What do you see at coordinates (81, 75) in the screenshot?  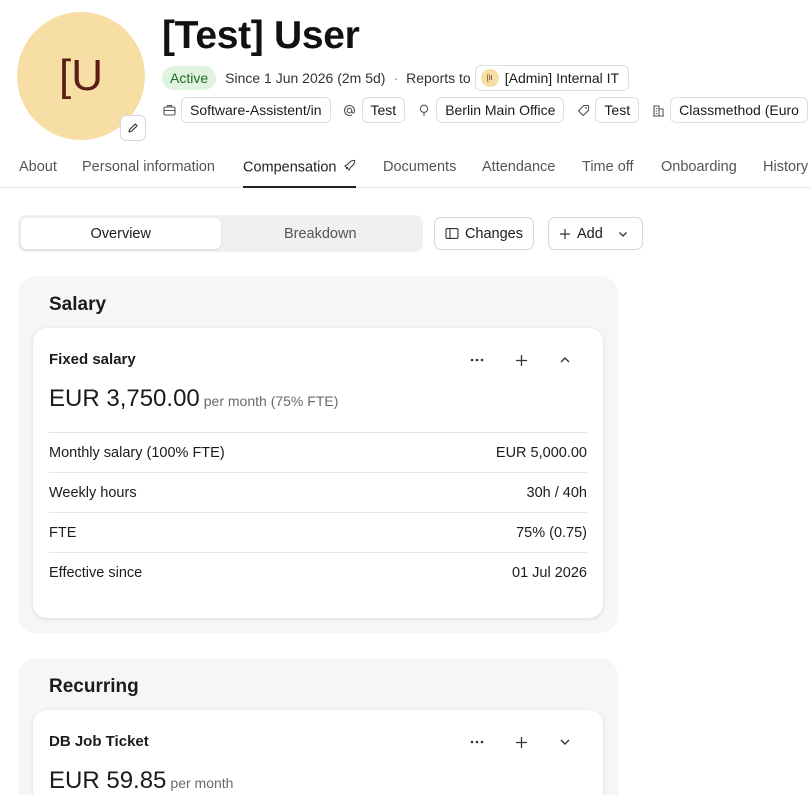 I see `avatar-initials: [U` at bounding box center [81, 75].